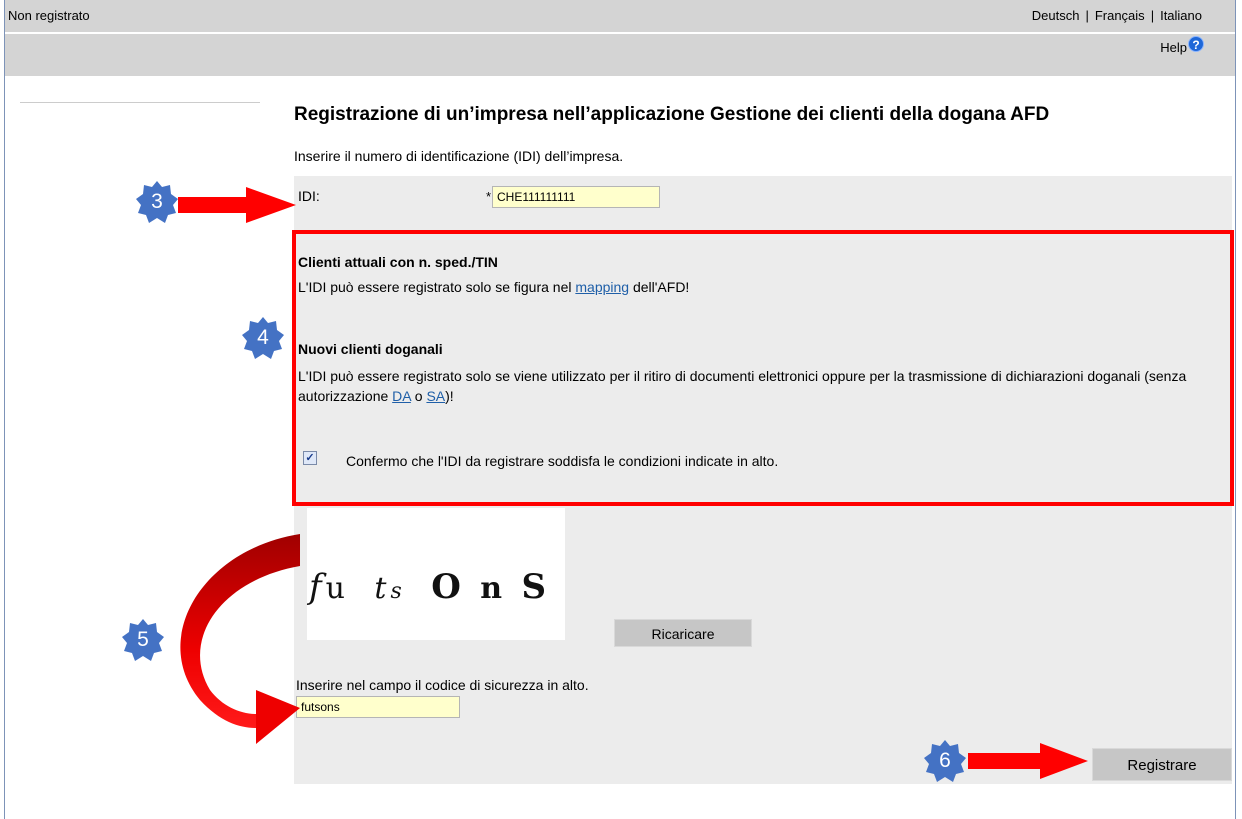  I want to click on language-switcher: Deutsch | Français | Italiano, so click(1117, 15).